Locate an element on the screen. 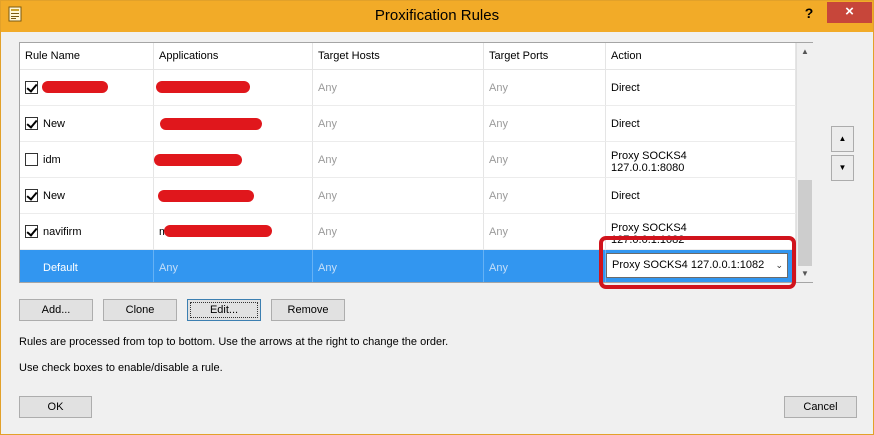 This screenshot has height=435, width=874. rule-name: idm is located at coordinates (52, 159).